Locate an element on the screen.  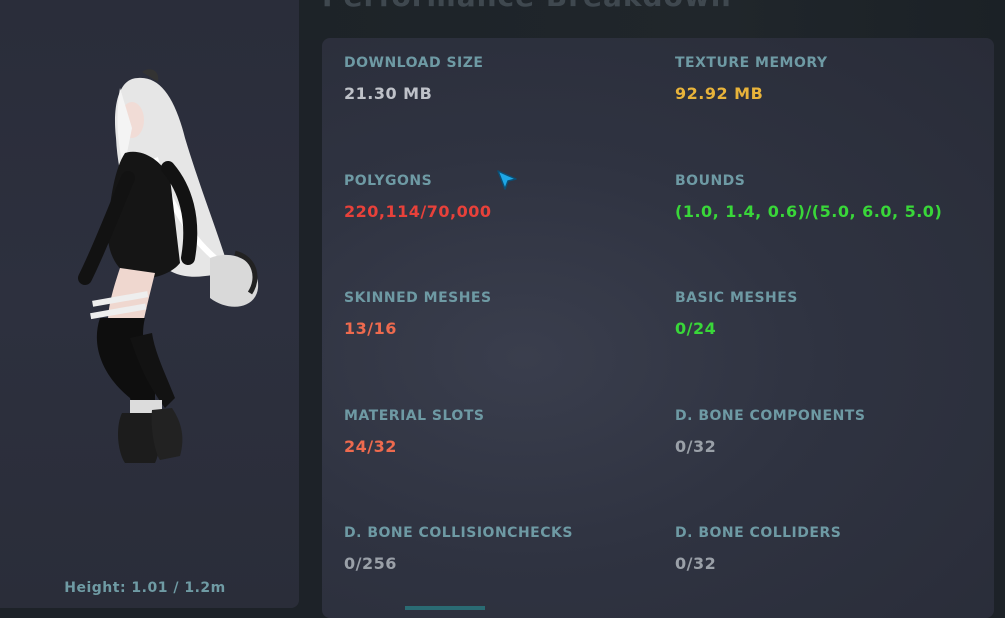
stat-value-bounds: (1.0, 1.4, 0.6)/(5.0, 6.0, 5.0) is located at coordinates (809, 211).